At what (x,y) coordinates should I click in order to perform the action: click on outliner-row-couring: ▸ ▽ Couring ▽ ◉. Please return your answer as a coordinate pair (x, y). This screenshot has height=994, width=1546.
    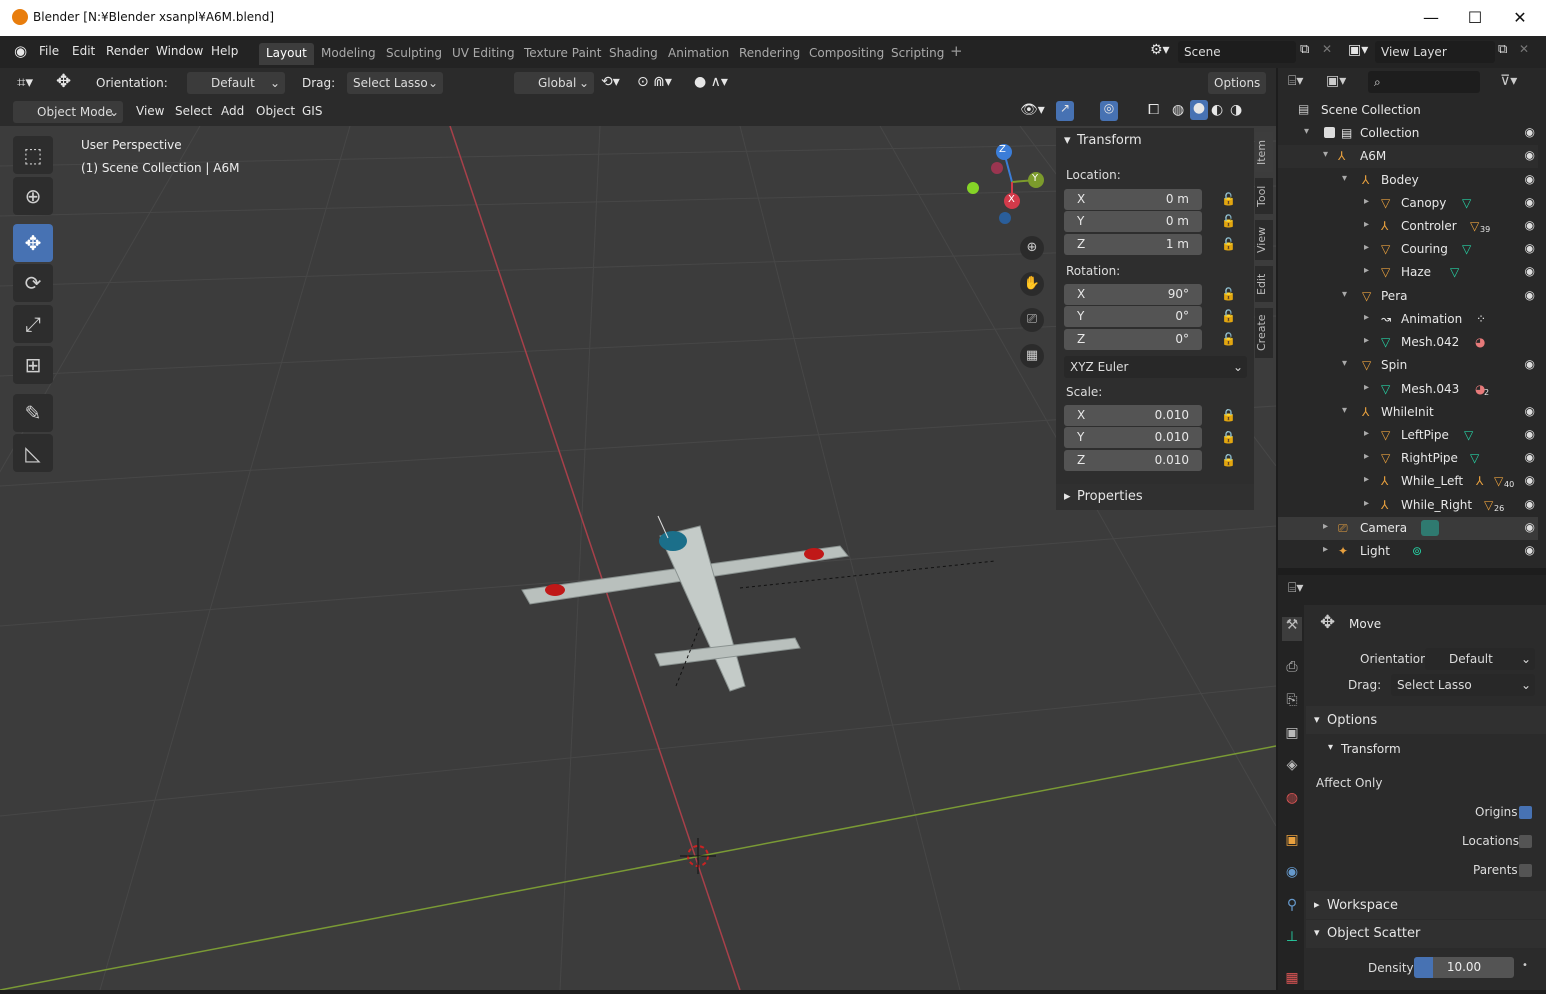
    Looking at the image, I should click on (1408, 249).